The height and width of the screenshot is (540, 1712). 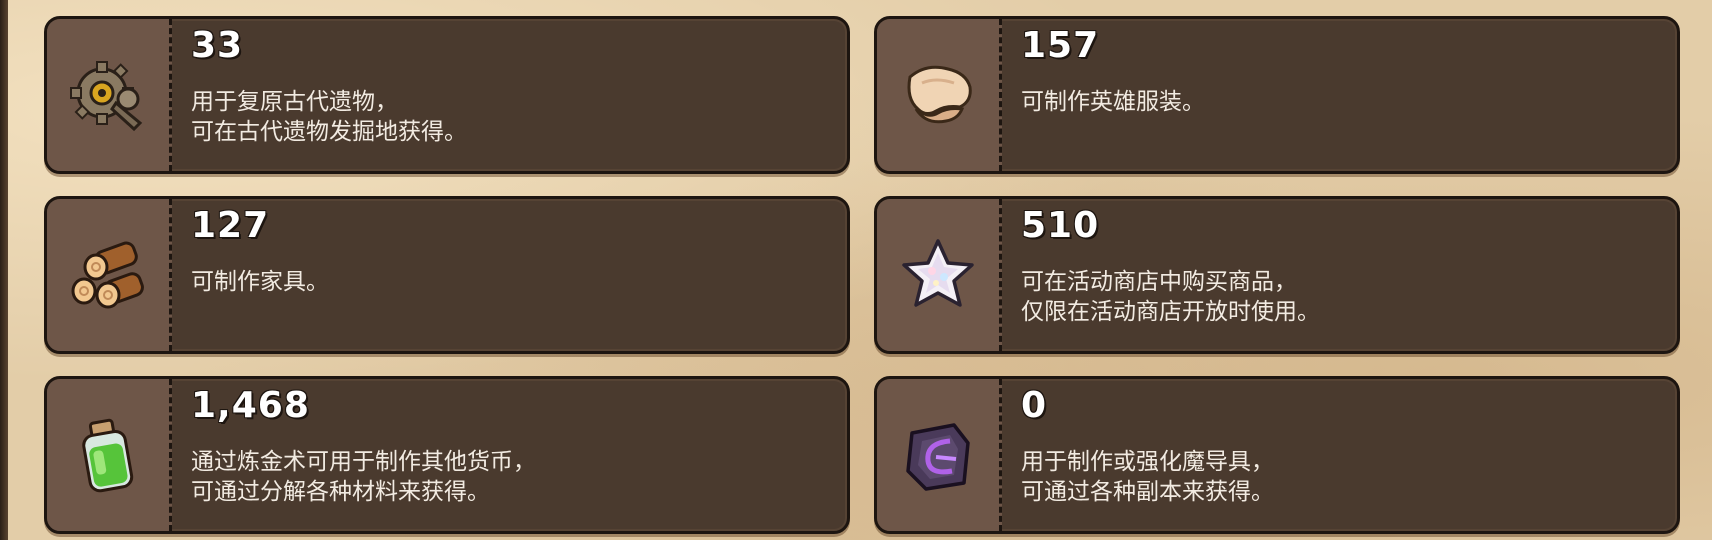 I want to click on item-description: 用于复原古代遗物， 可在古代遗物发掘地获得。, so click(x=329, y=117).